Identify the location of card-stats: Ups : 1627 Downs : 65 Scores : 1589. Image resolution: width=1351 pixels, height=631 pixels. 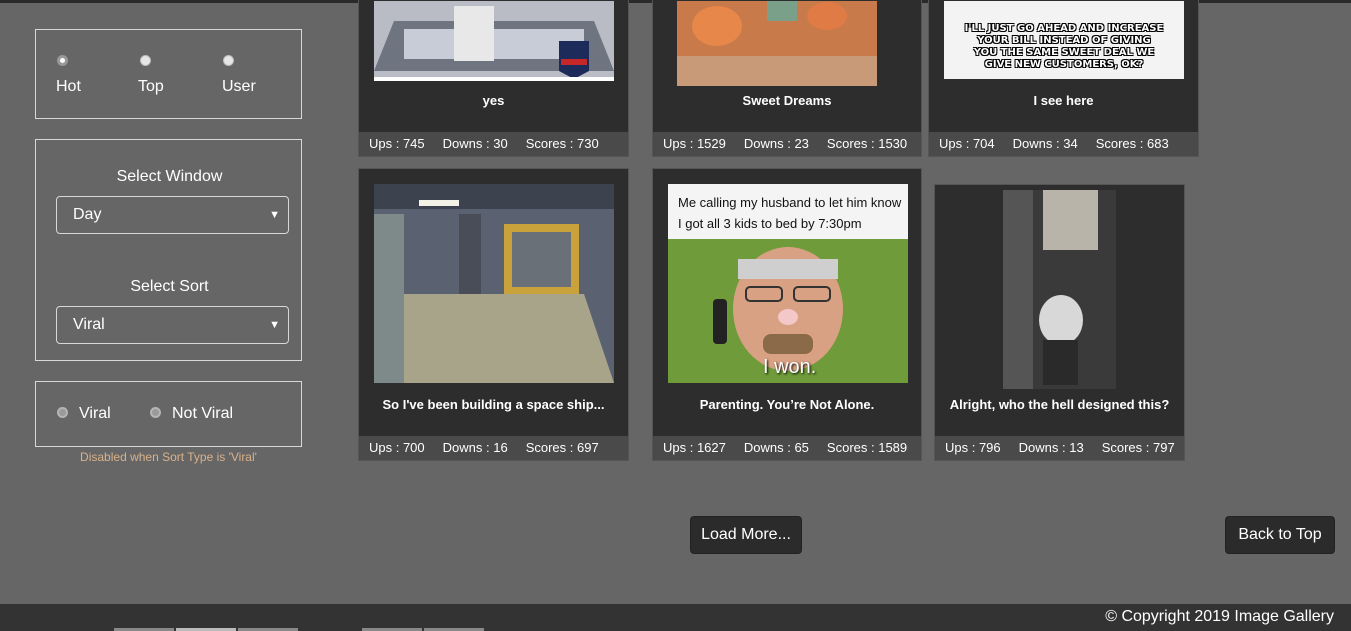
(787, 448).